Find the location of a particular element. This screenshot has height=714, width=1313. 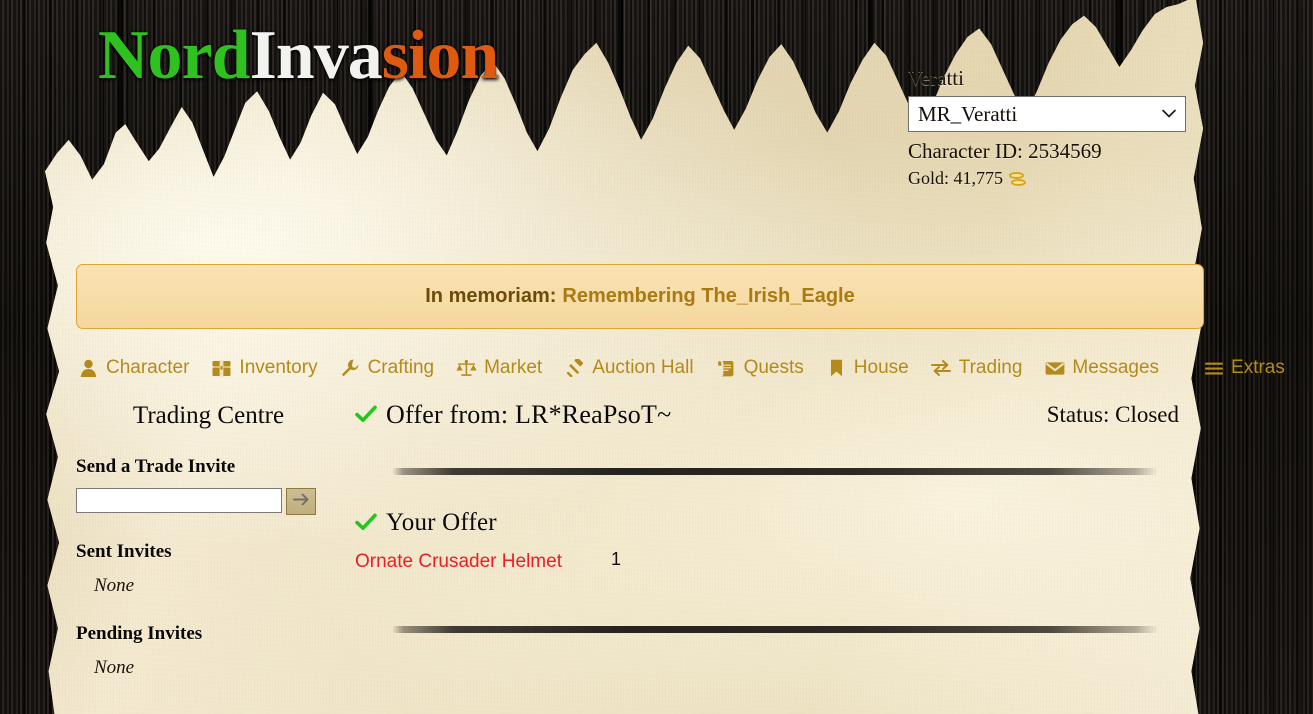

nav-item-crafting: Crafting is located at coordinates (387, 368).